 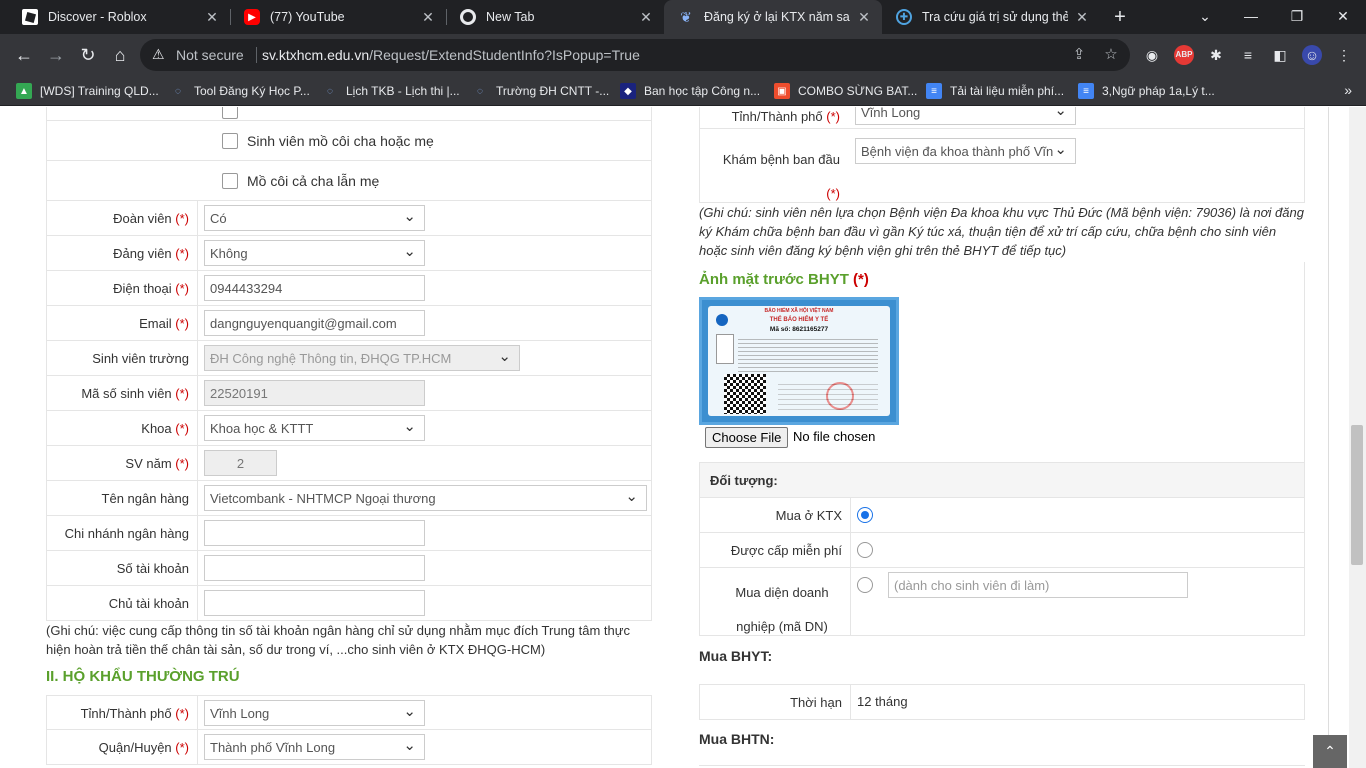 I want to click on tab-bhyt: ✚ Tra cứu giá trị sử dụng thẻ BH ✕, so click(x=991, y=17).